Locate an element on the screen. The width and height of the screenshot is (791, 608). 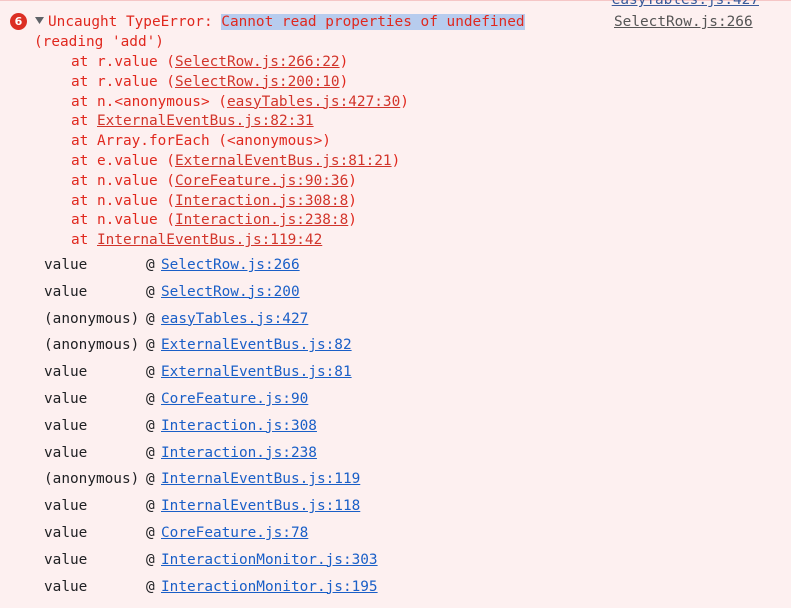
call-stack-source-link: SelectRow.js:266 is located at coordinates (230, 265).